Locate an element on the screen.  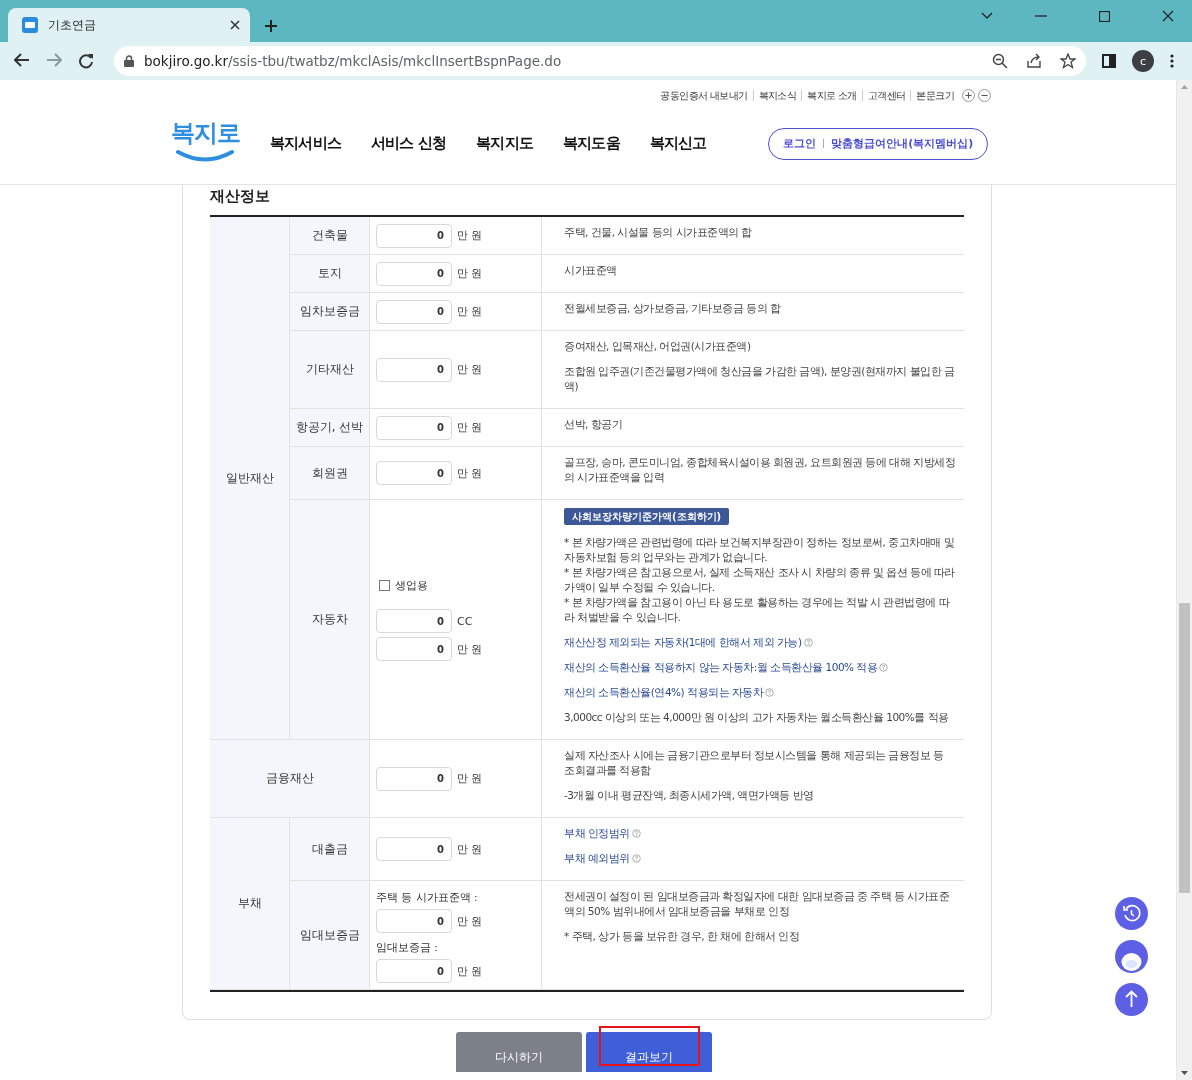
scroll-top-button is located at coordinates (1131, 999).